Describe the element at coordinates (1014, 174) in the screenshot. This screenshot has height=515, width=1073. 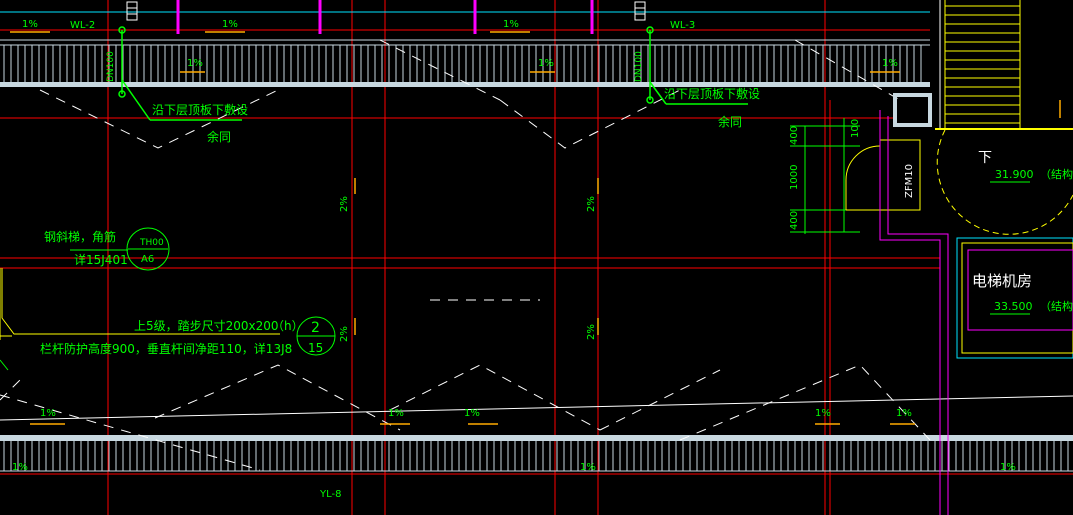
I see `elevation-label: 31.900` at that location.